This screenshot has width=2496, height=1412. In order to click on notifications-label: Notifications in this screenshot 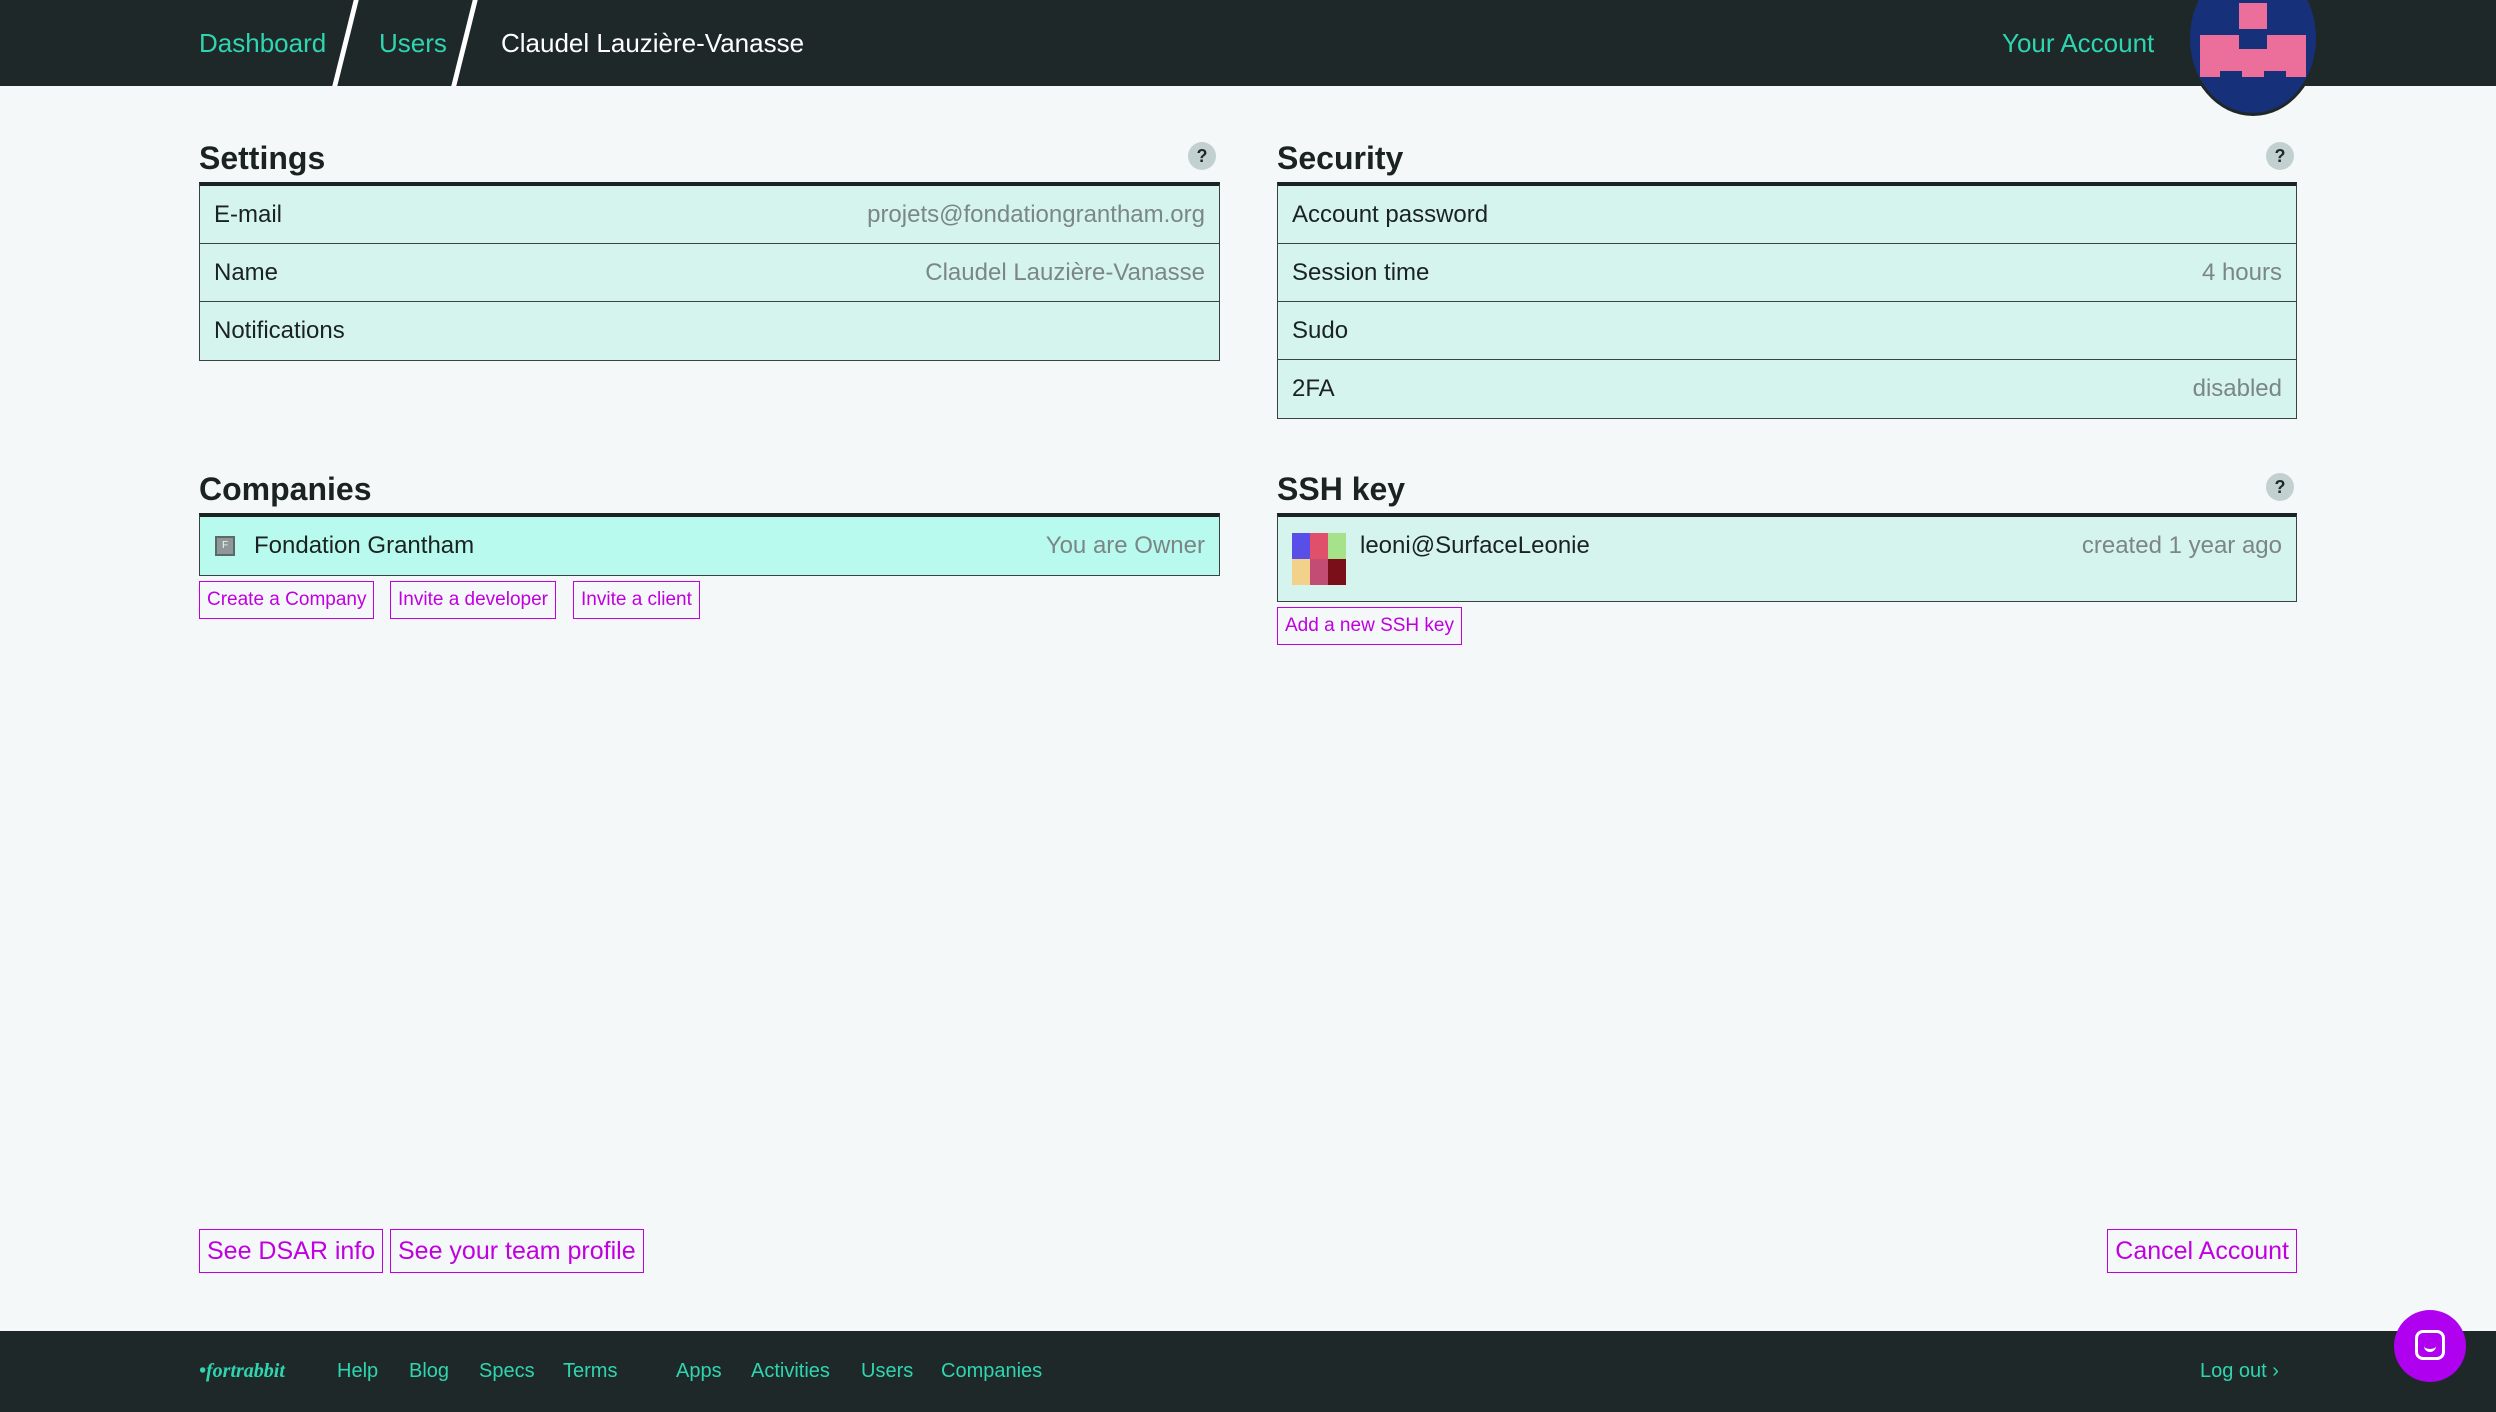, I will do `click(279, 330)`.